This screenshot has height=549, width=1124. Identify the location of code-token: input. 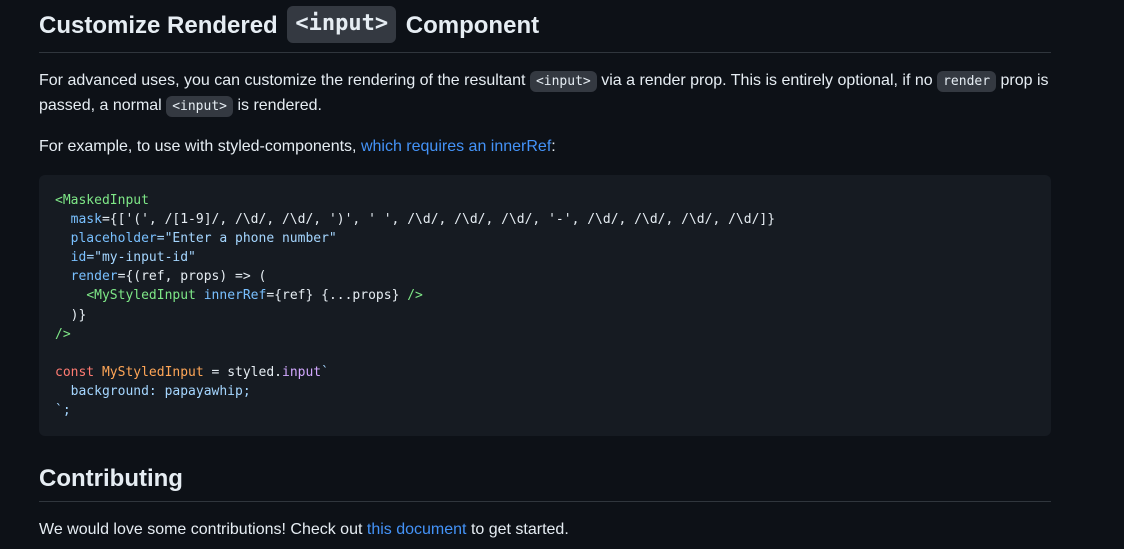
(302, 372).